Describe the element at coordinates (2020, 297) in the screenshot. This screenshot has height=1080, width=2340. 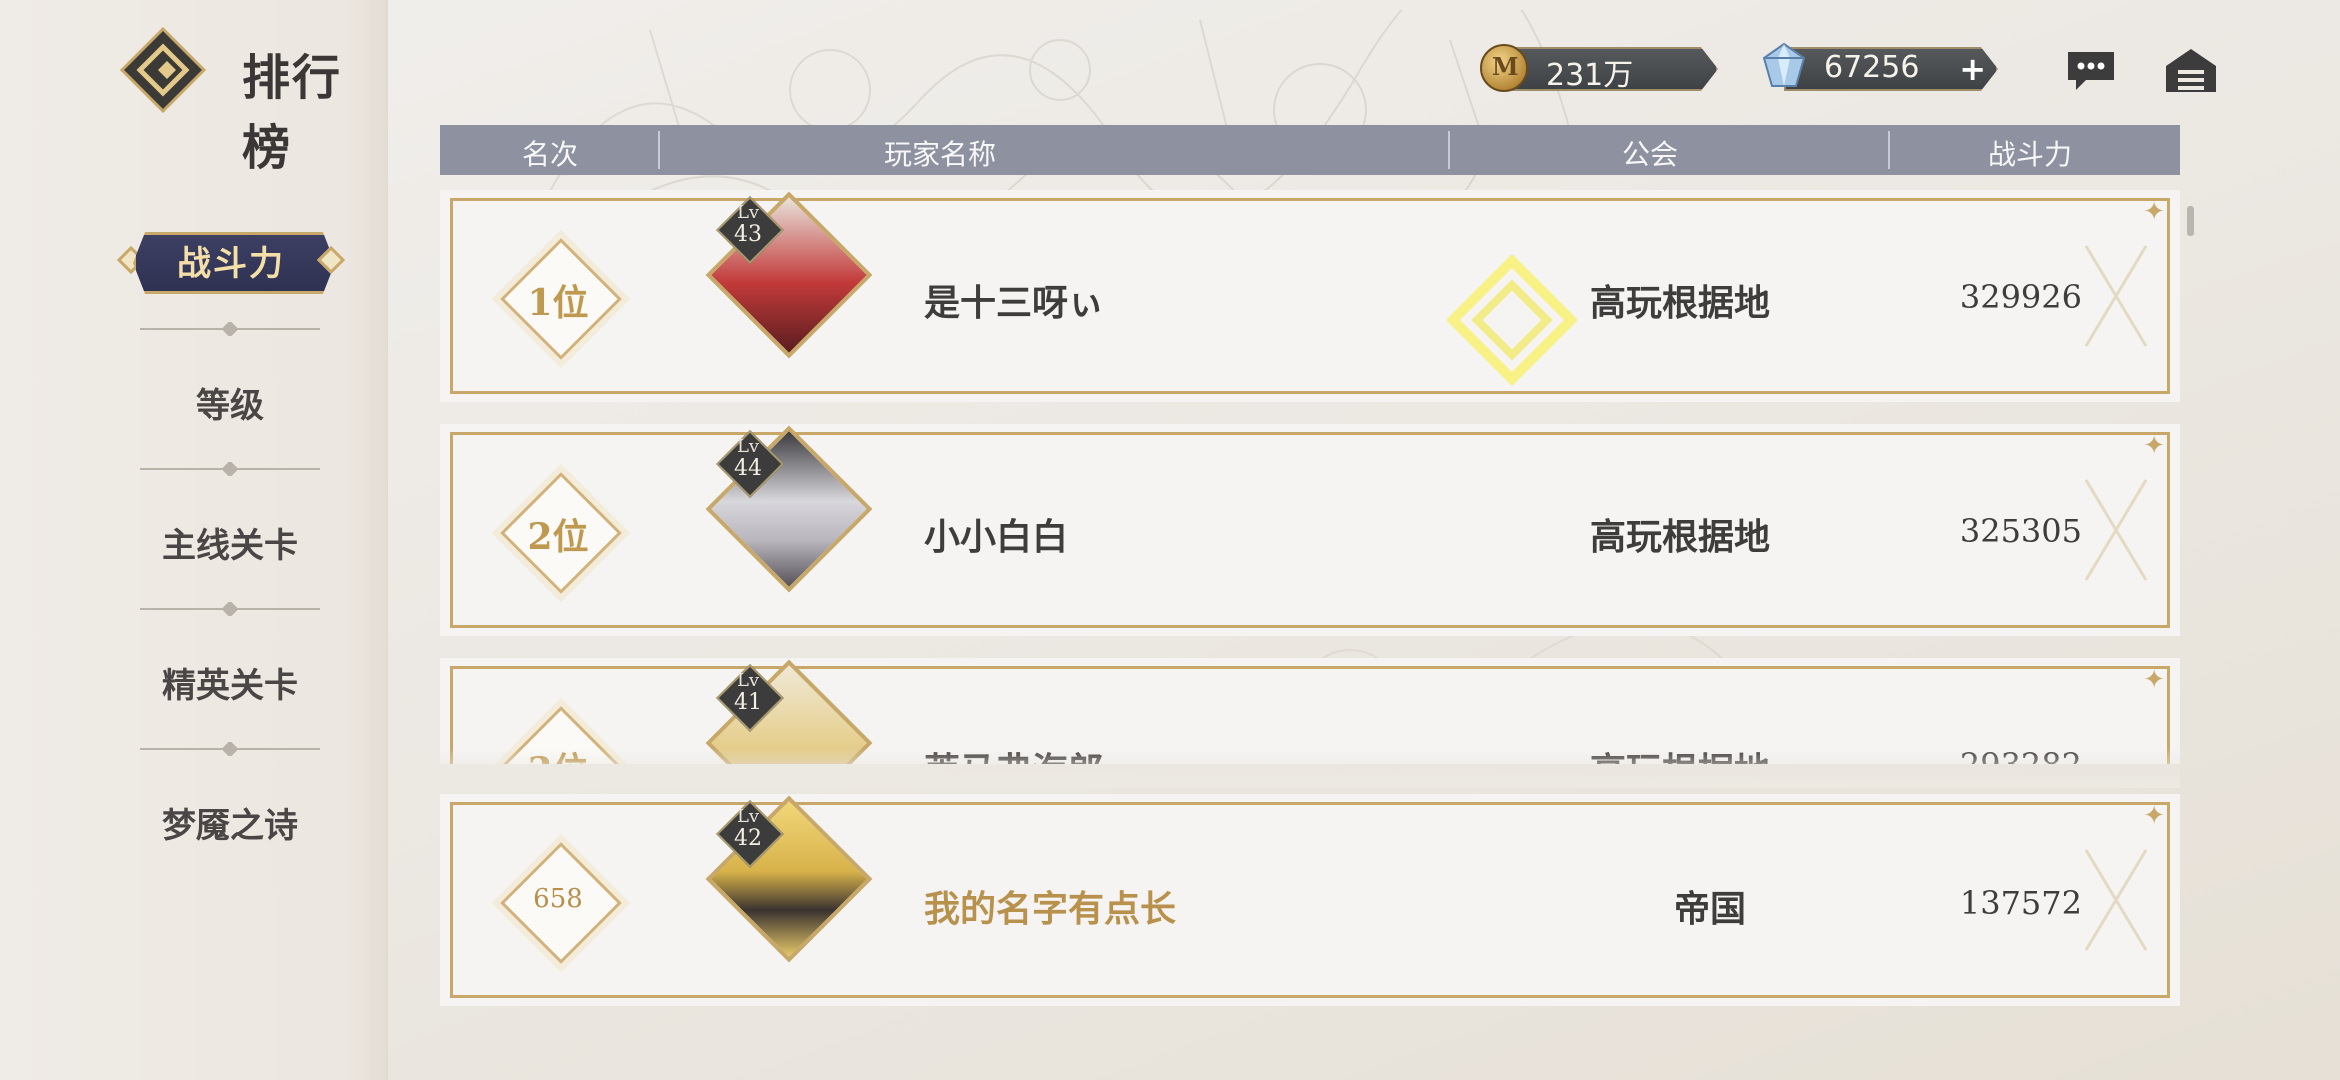
I see `combat-power-value: 329926` at that location.